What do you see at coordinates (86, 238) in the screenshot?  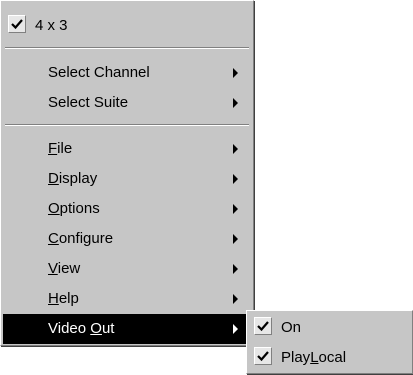 I see `menu-item-label-rest: onfigure` at bounding box center [86, 238].